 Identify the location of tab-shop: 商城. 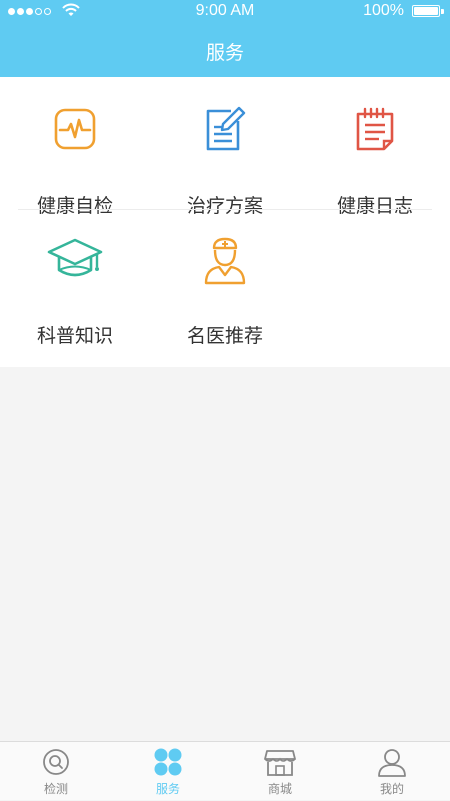
(280, 771).